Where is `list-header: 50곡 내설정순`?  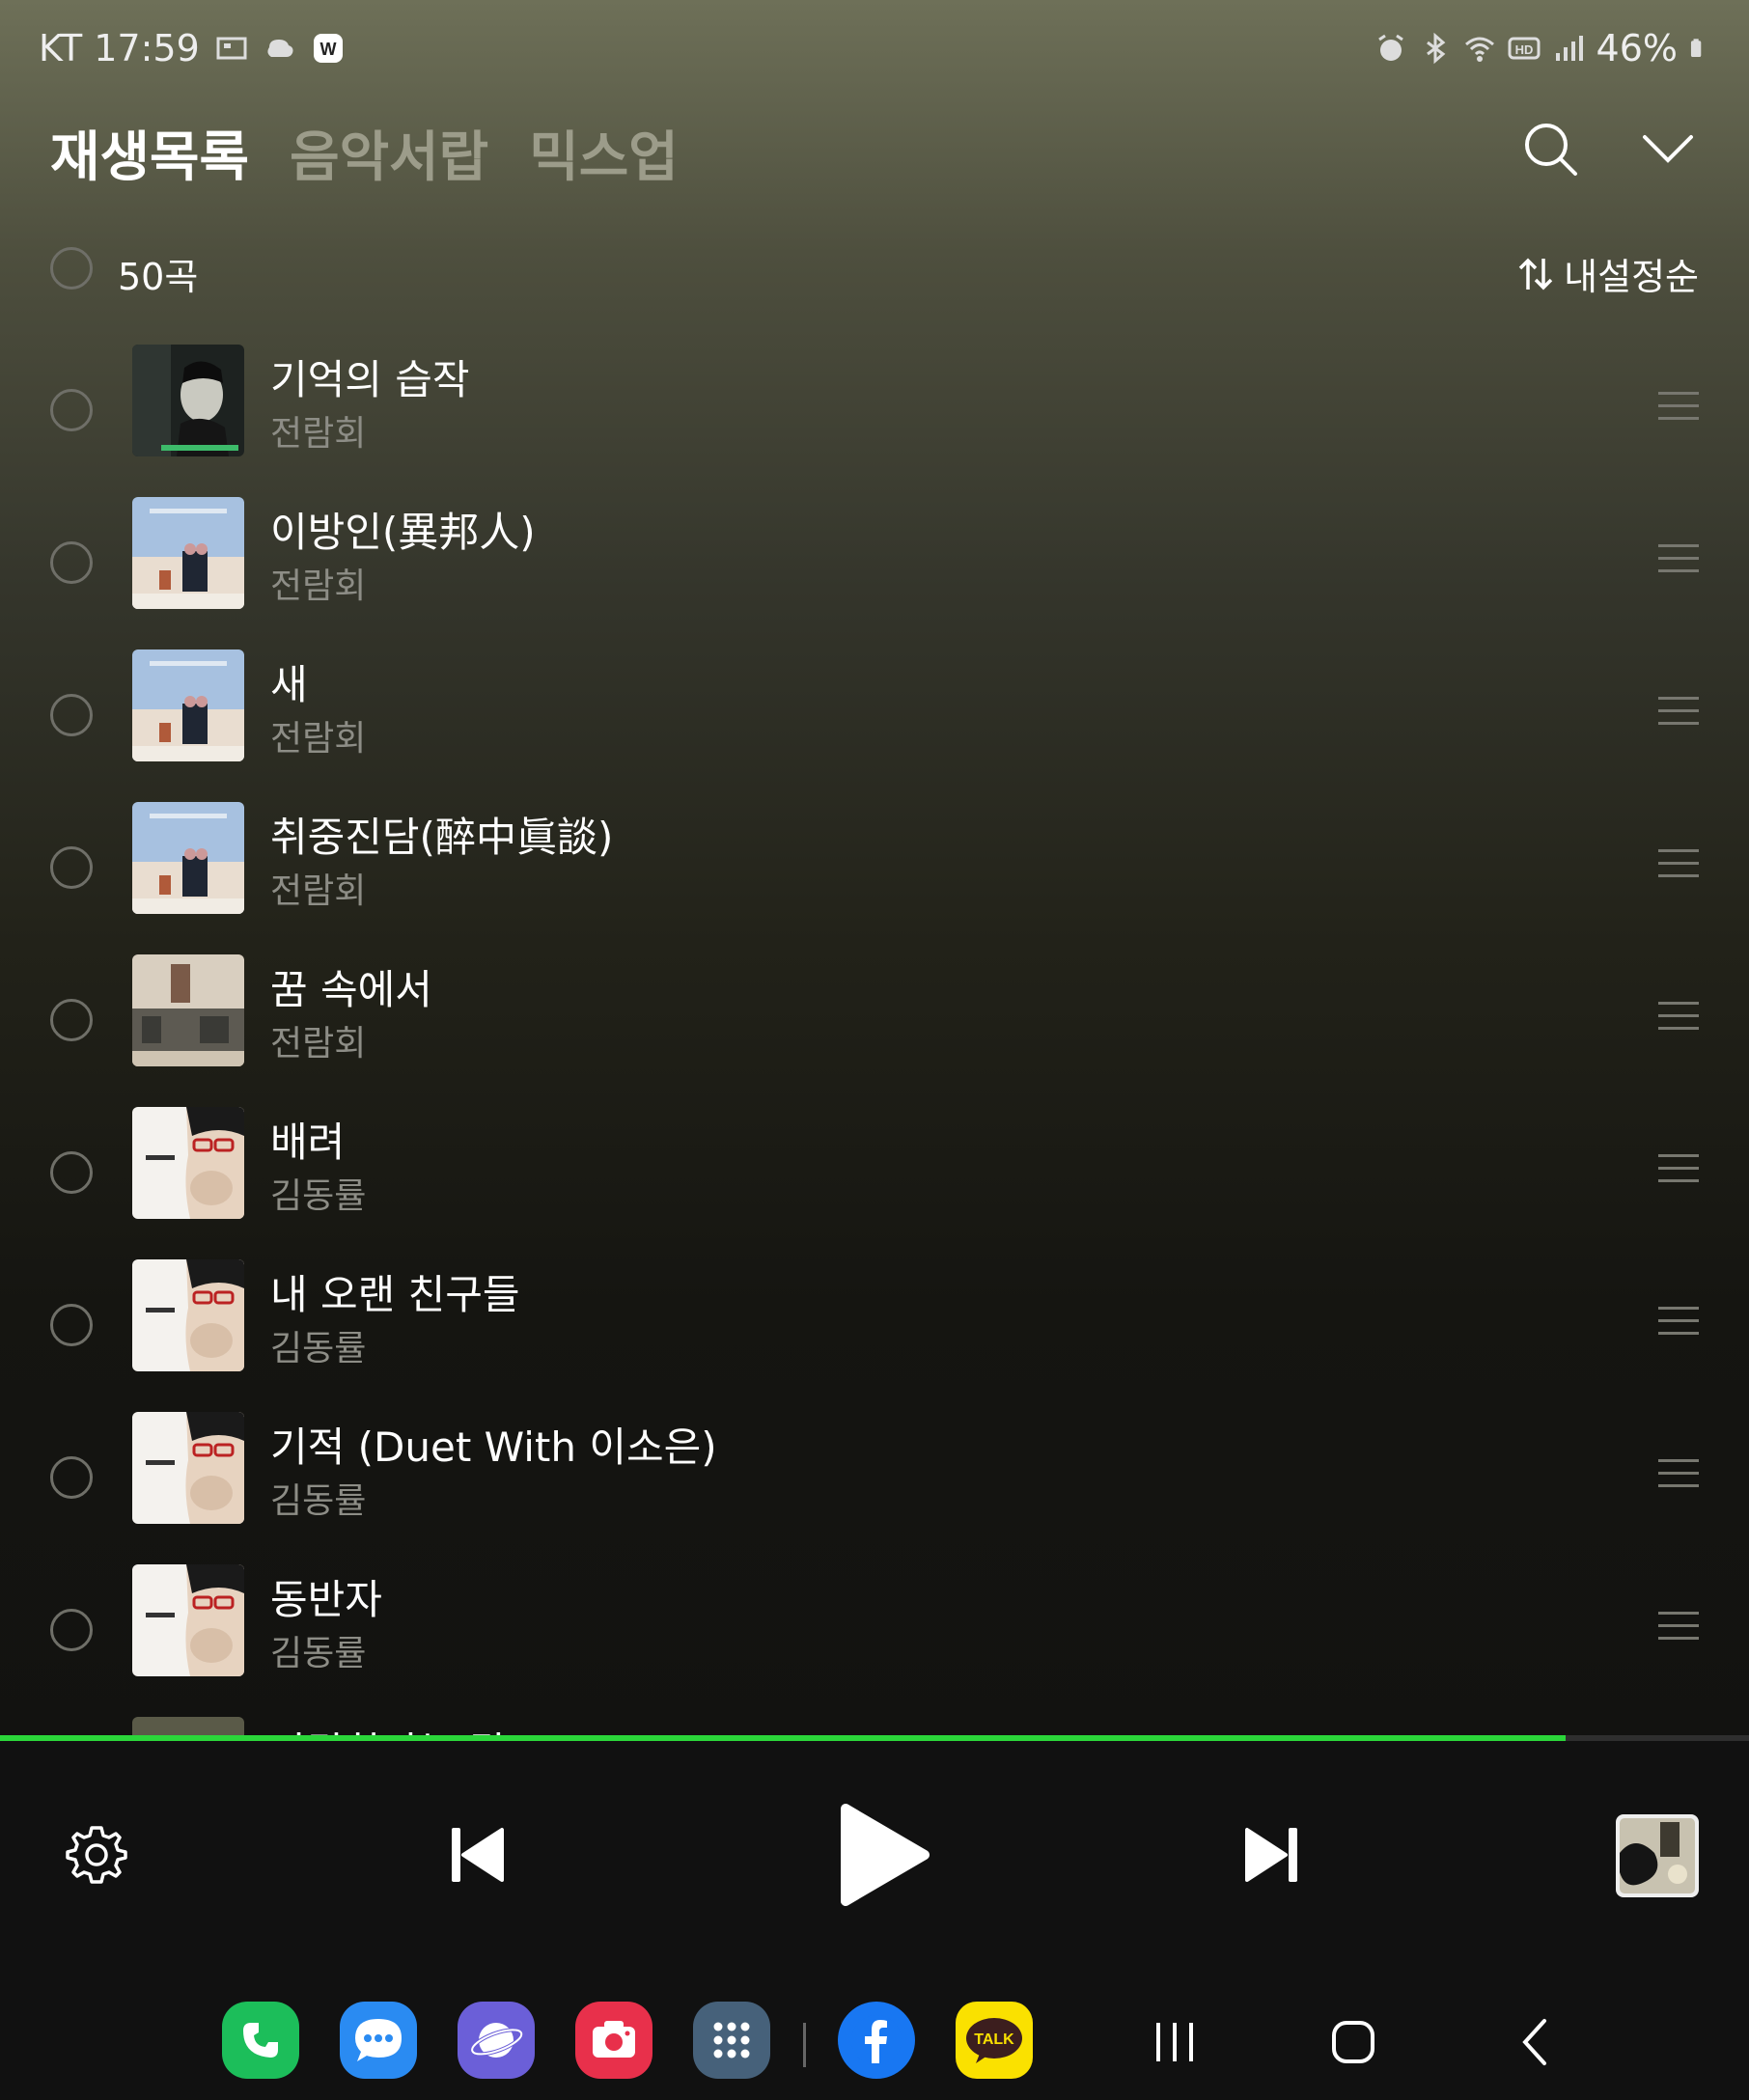 list-header: 50곡 내설정순 is located at coordinates (875, 272).